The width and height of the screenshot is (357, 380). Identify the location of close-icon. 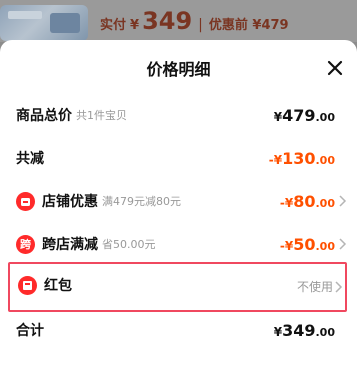
(335, 68).